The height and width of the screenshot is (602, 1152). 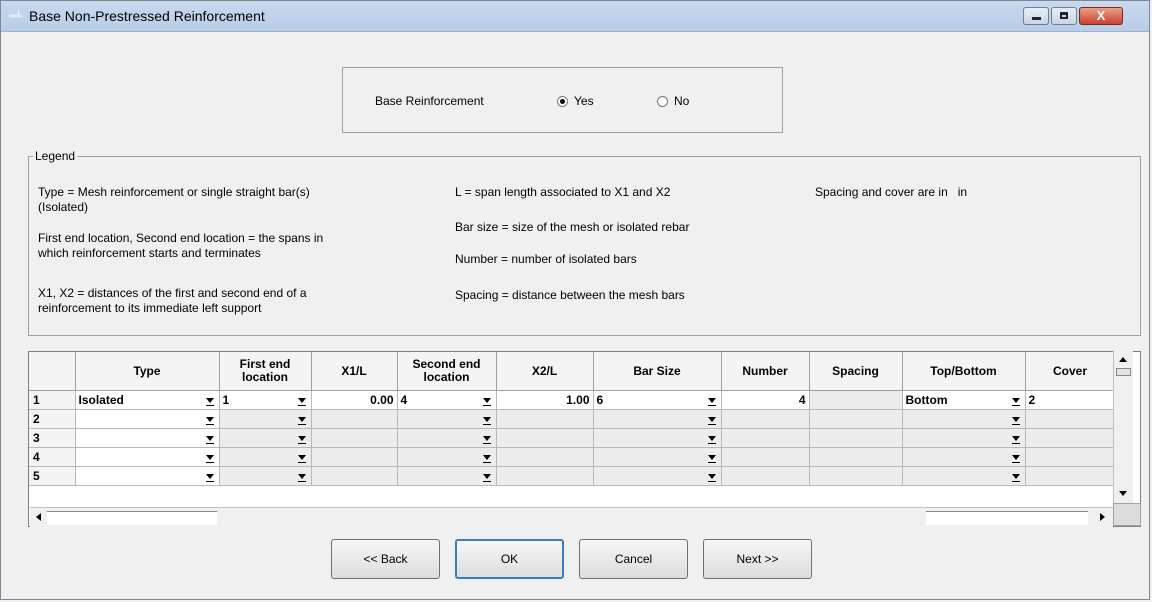 I want to click on close-button: X, so click(x=1101, y=16).